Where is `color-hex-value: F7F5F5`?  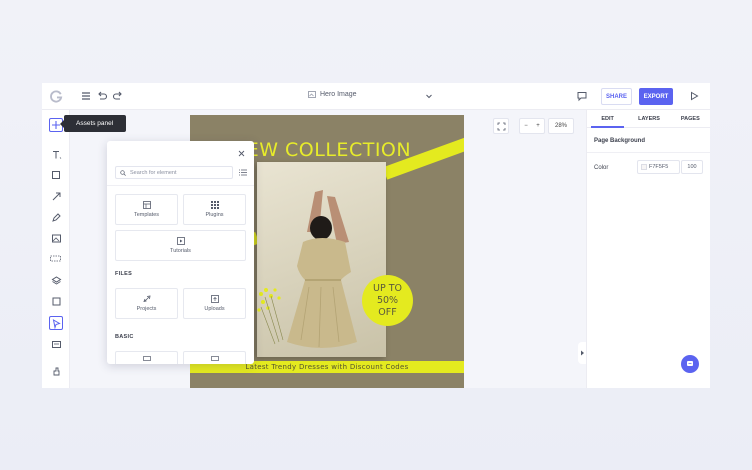
color-hex-value: F7F5F5 is located at coordinates (659, 167).